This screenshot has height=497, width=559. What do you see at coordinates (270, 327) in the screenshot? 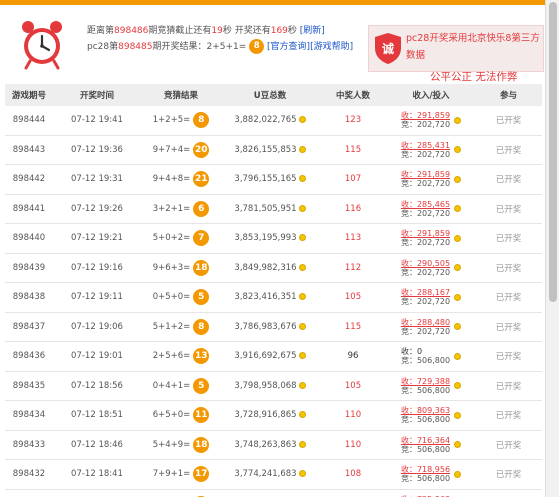
I see `total-beans: 3,786,983,676` at bounding box center [270, 327].